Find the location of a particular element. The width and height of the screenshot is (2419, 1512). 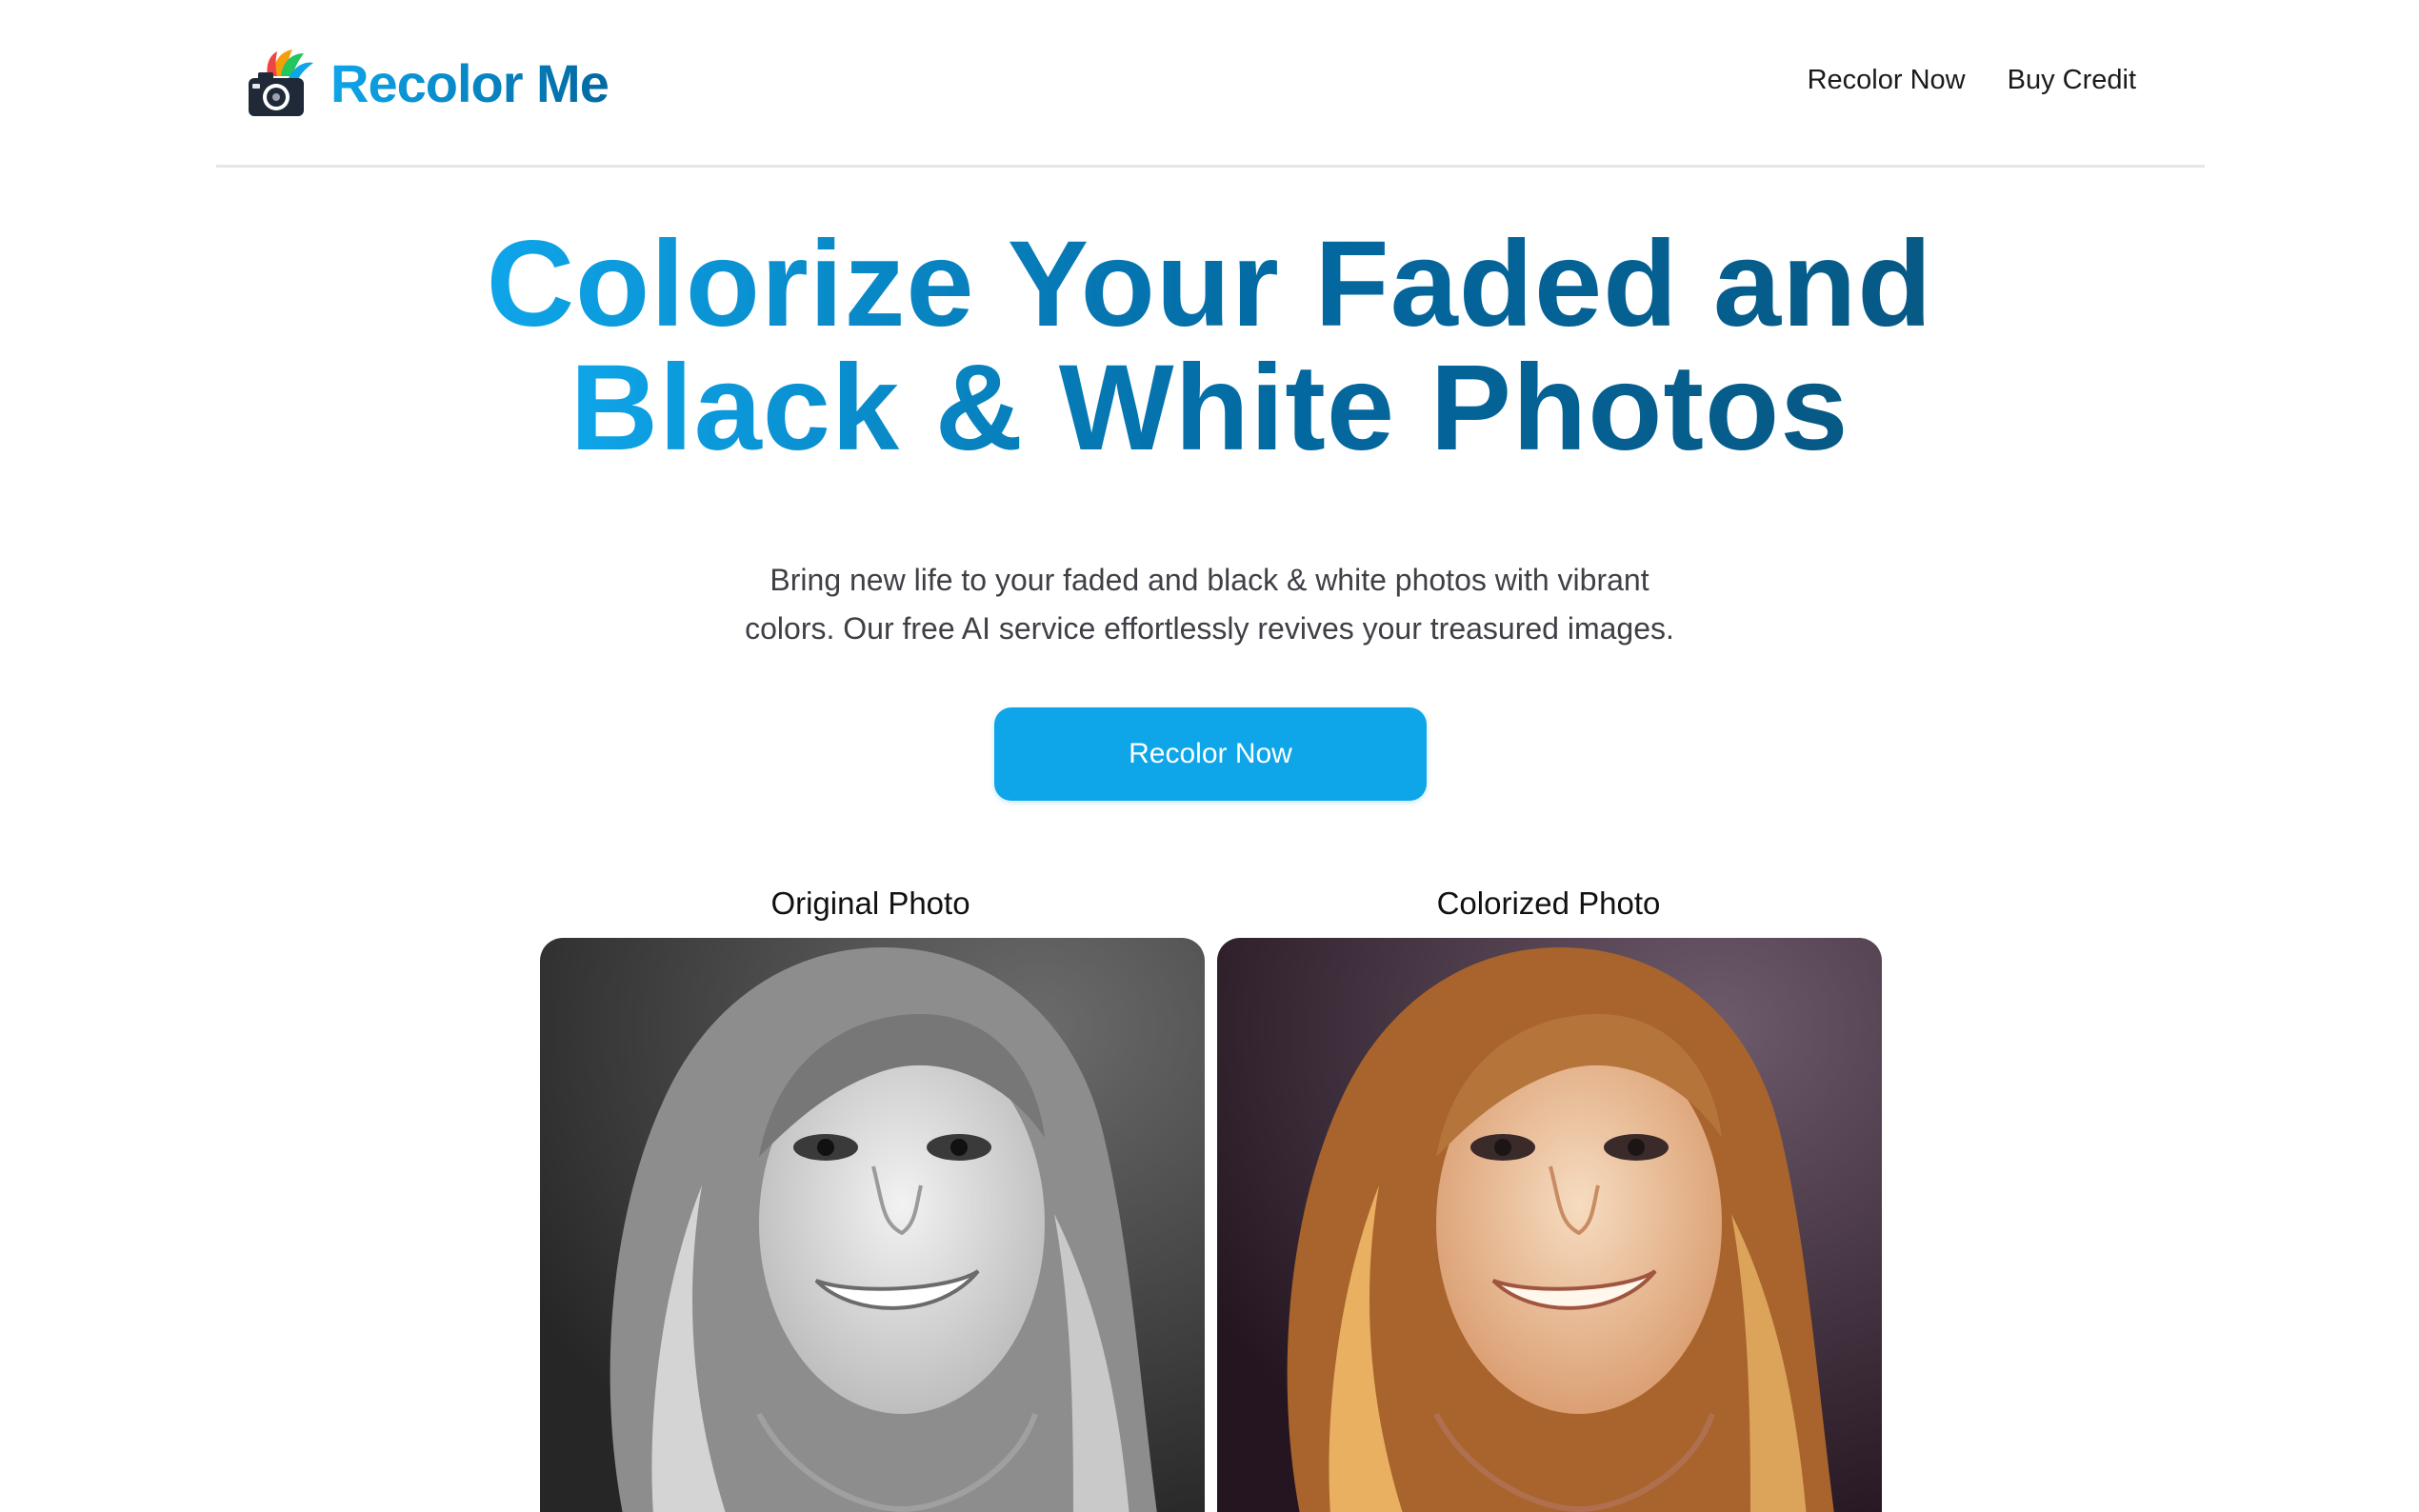

logo-link: Recolor Me is located at coordinates (427, 84).